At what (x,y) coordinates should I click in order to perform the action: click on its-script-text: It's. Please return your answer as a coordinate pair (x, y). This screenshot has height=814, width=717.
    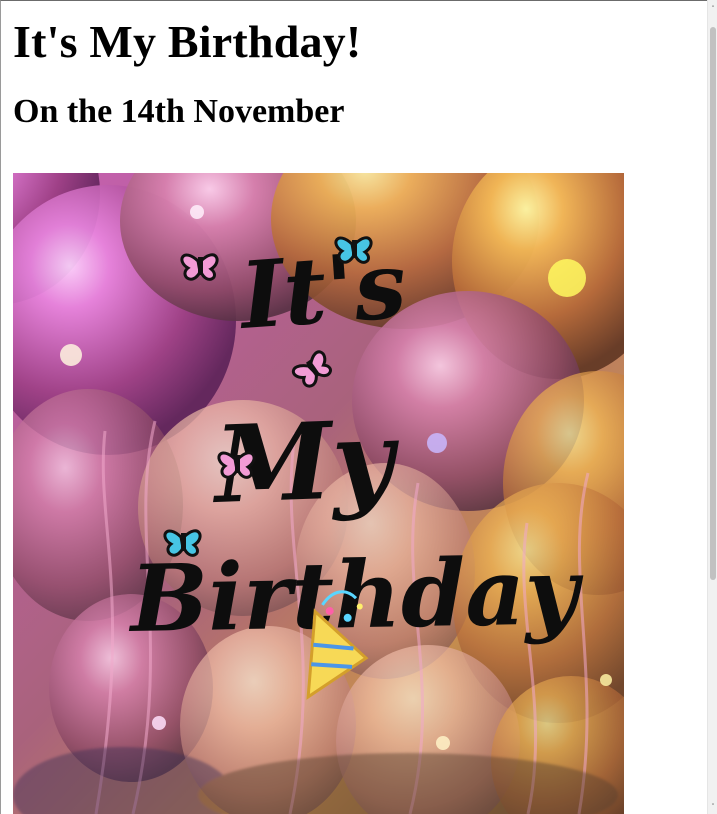
    Looking at the image, I should click on (322, 290).